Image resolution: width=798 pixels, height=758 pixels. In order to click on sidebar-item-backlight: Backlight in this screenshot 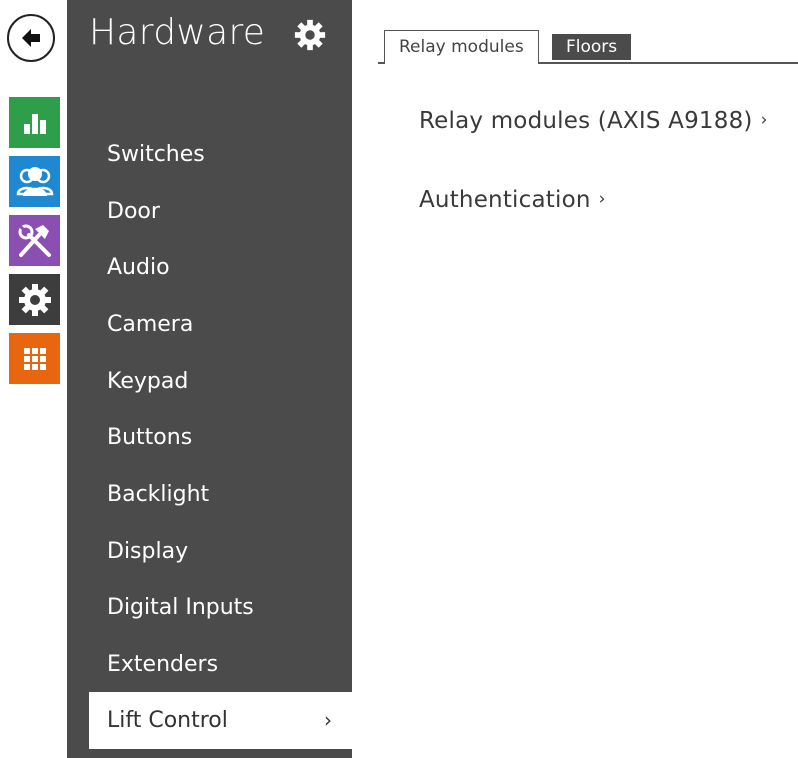, I will do `click(220, 494)`.